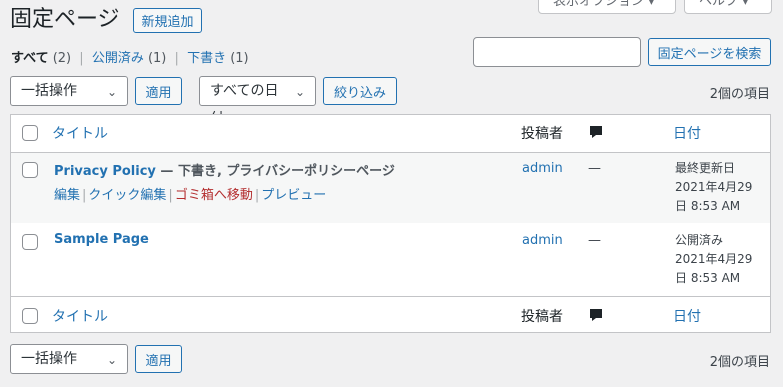 The width and height of the screenshot is (783, 387). I want to click on page-title: 固定ページ, so click(65, 19).